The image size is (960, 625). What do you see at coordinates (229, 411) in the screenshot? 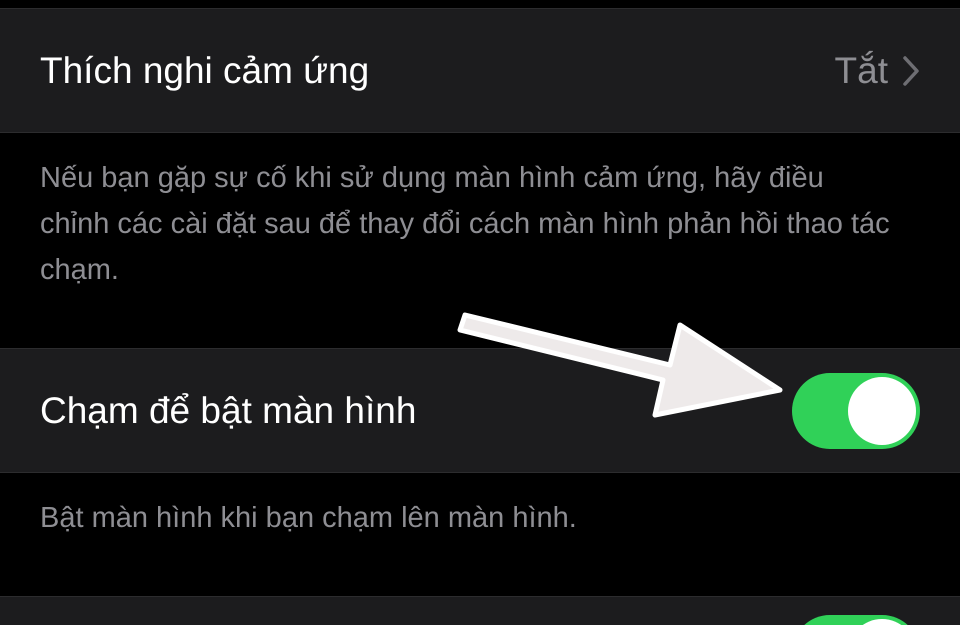
I see `row-label: Chạm để bật màn hình` at bounding box center [229, 411].